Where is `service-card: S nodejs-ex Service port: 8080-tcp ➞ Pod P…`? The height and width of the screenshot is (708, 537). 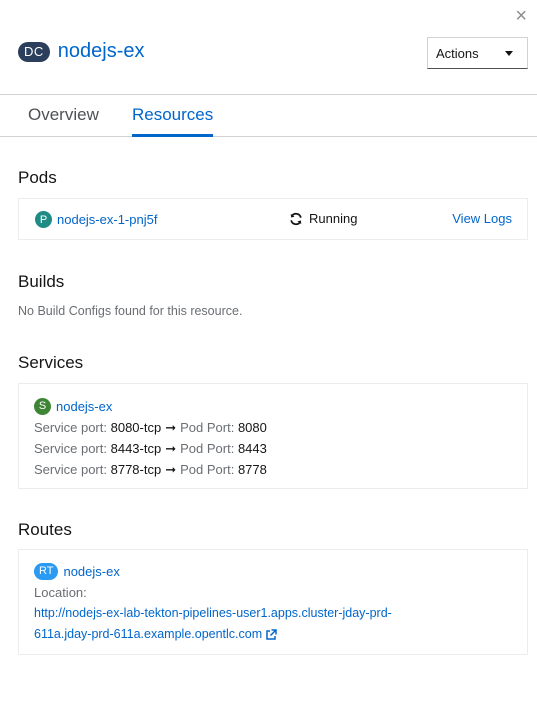 service-card: S nodejs-ex Service port: 8080-tcp ➞ Pod P… is located at coordinates (273, 436).